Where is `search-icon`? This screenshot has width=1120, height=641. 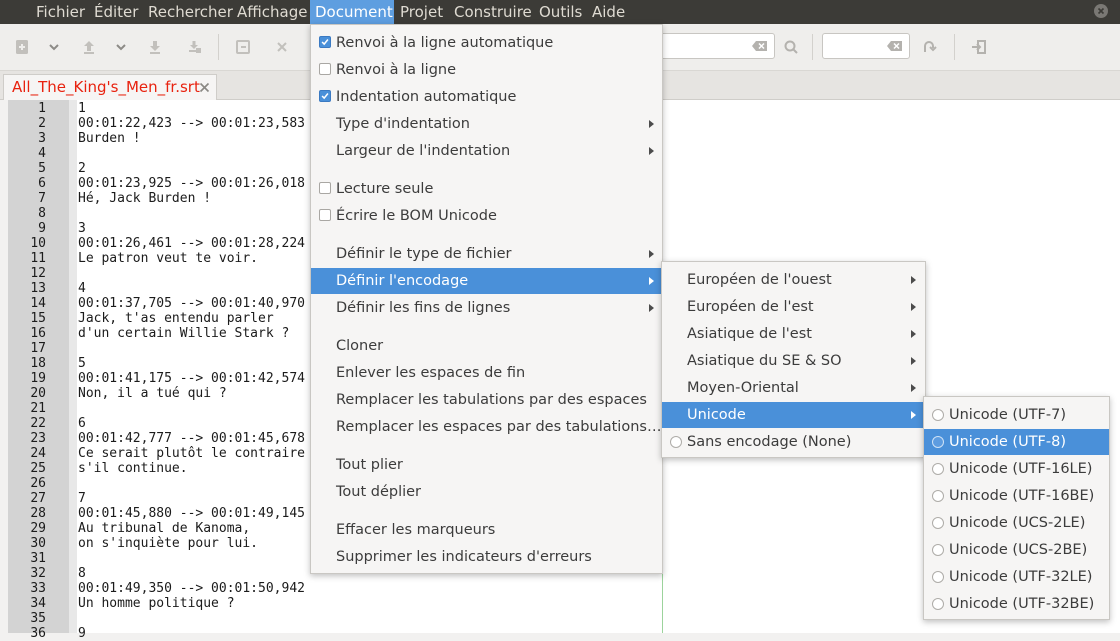 search-icon is located at coordinates (791, 47).